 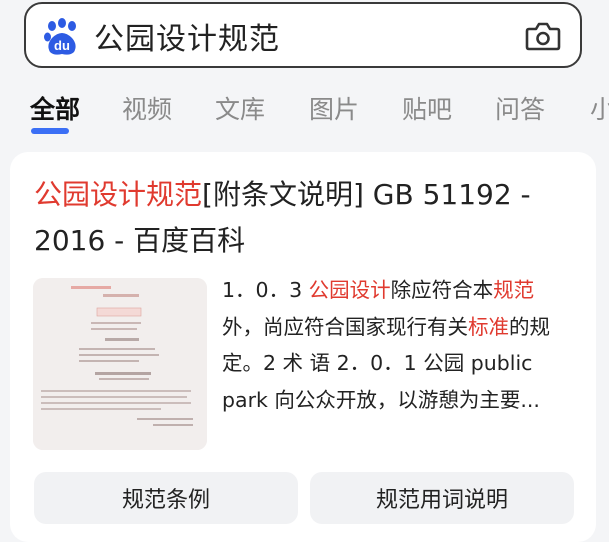 I want to click on tab-wenku: 文库, so click(x=240, y=108).